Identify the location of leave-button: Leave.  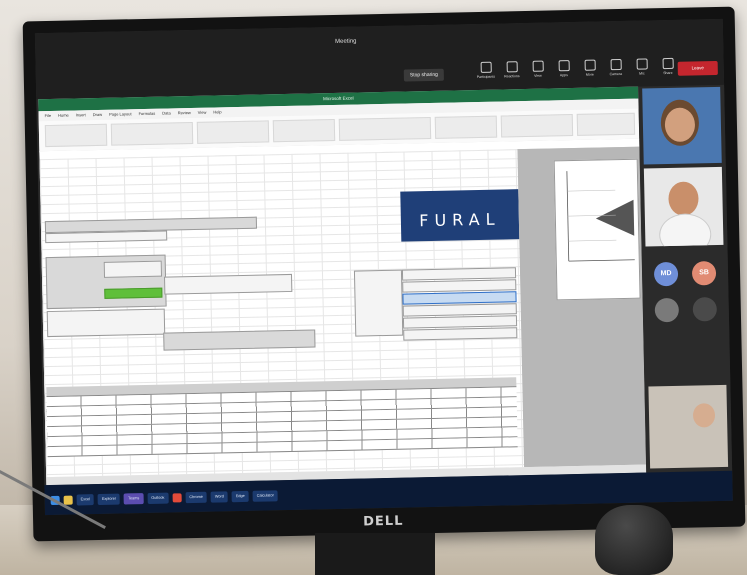
(697, 68).